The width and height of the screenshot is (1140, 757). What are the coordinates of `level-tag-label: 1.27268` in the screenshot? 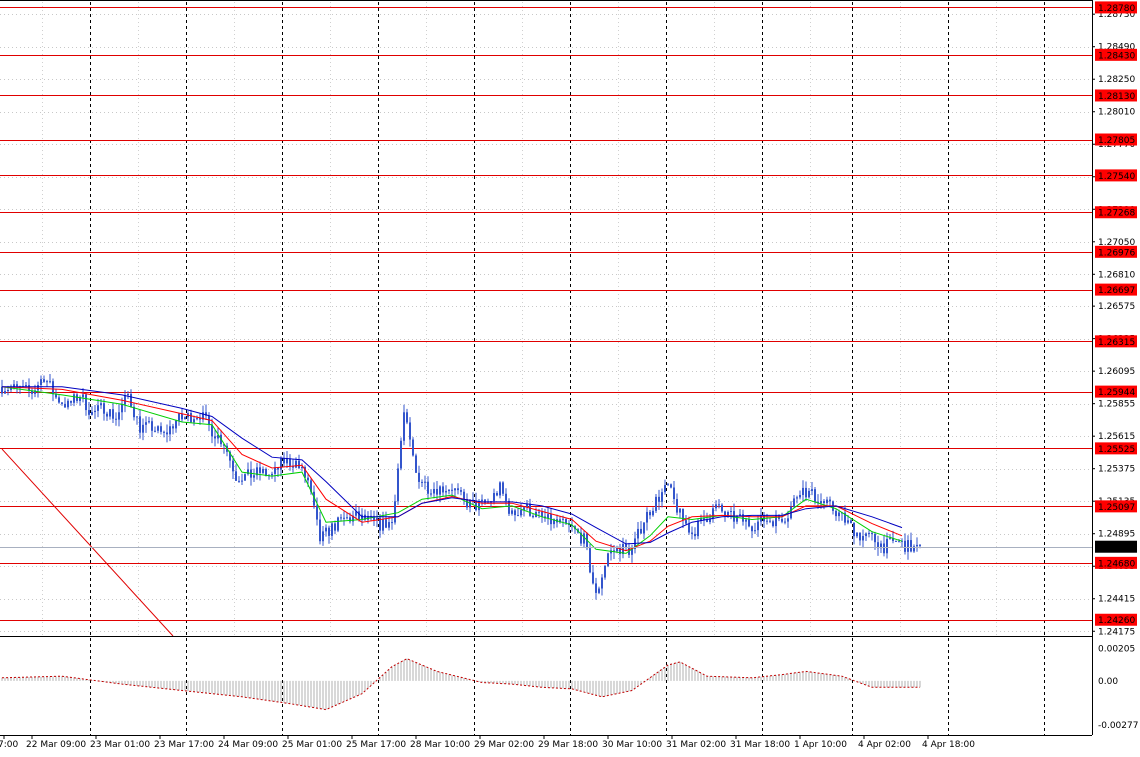 It's located at (1116, 214).